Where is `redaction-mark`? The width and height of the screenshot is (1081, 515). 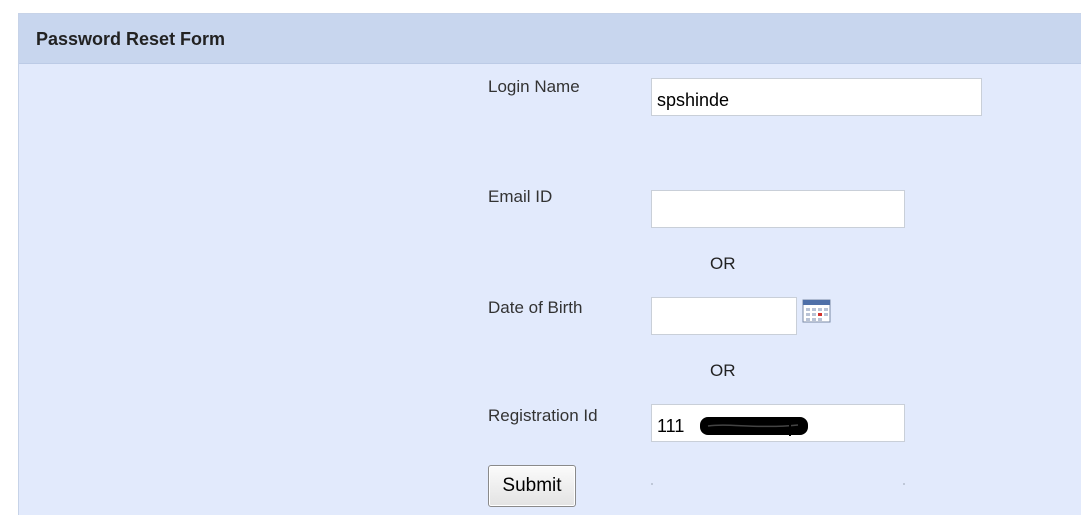 redaction-mark is located at coordinates (754, 426).